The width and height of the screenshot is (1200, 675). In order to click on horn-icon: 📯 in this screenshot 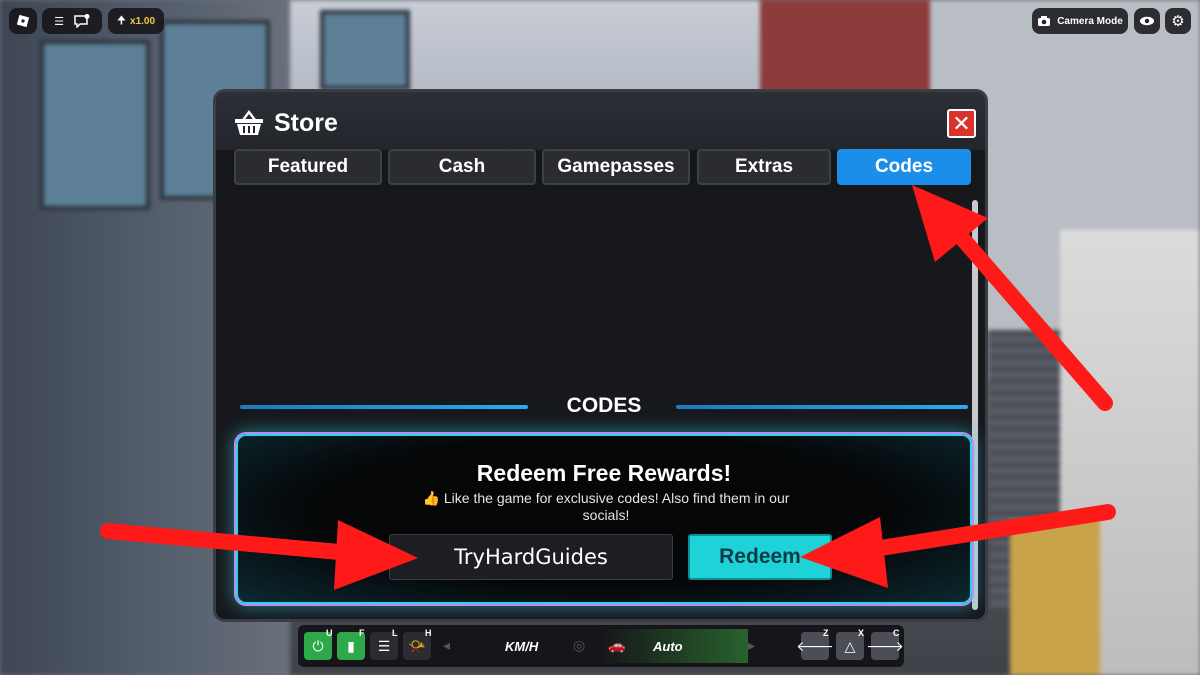, I will do `click(417, 645)`.